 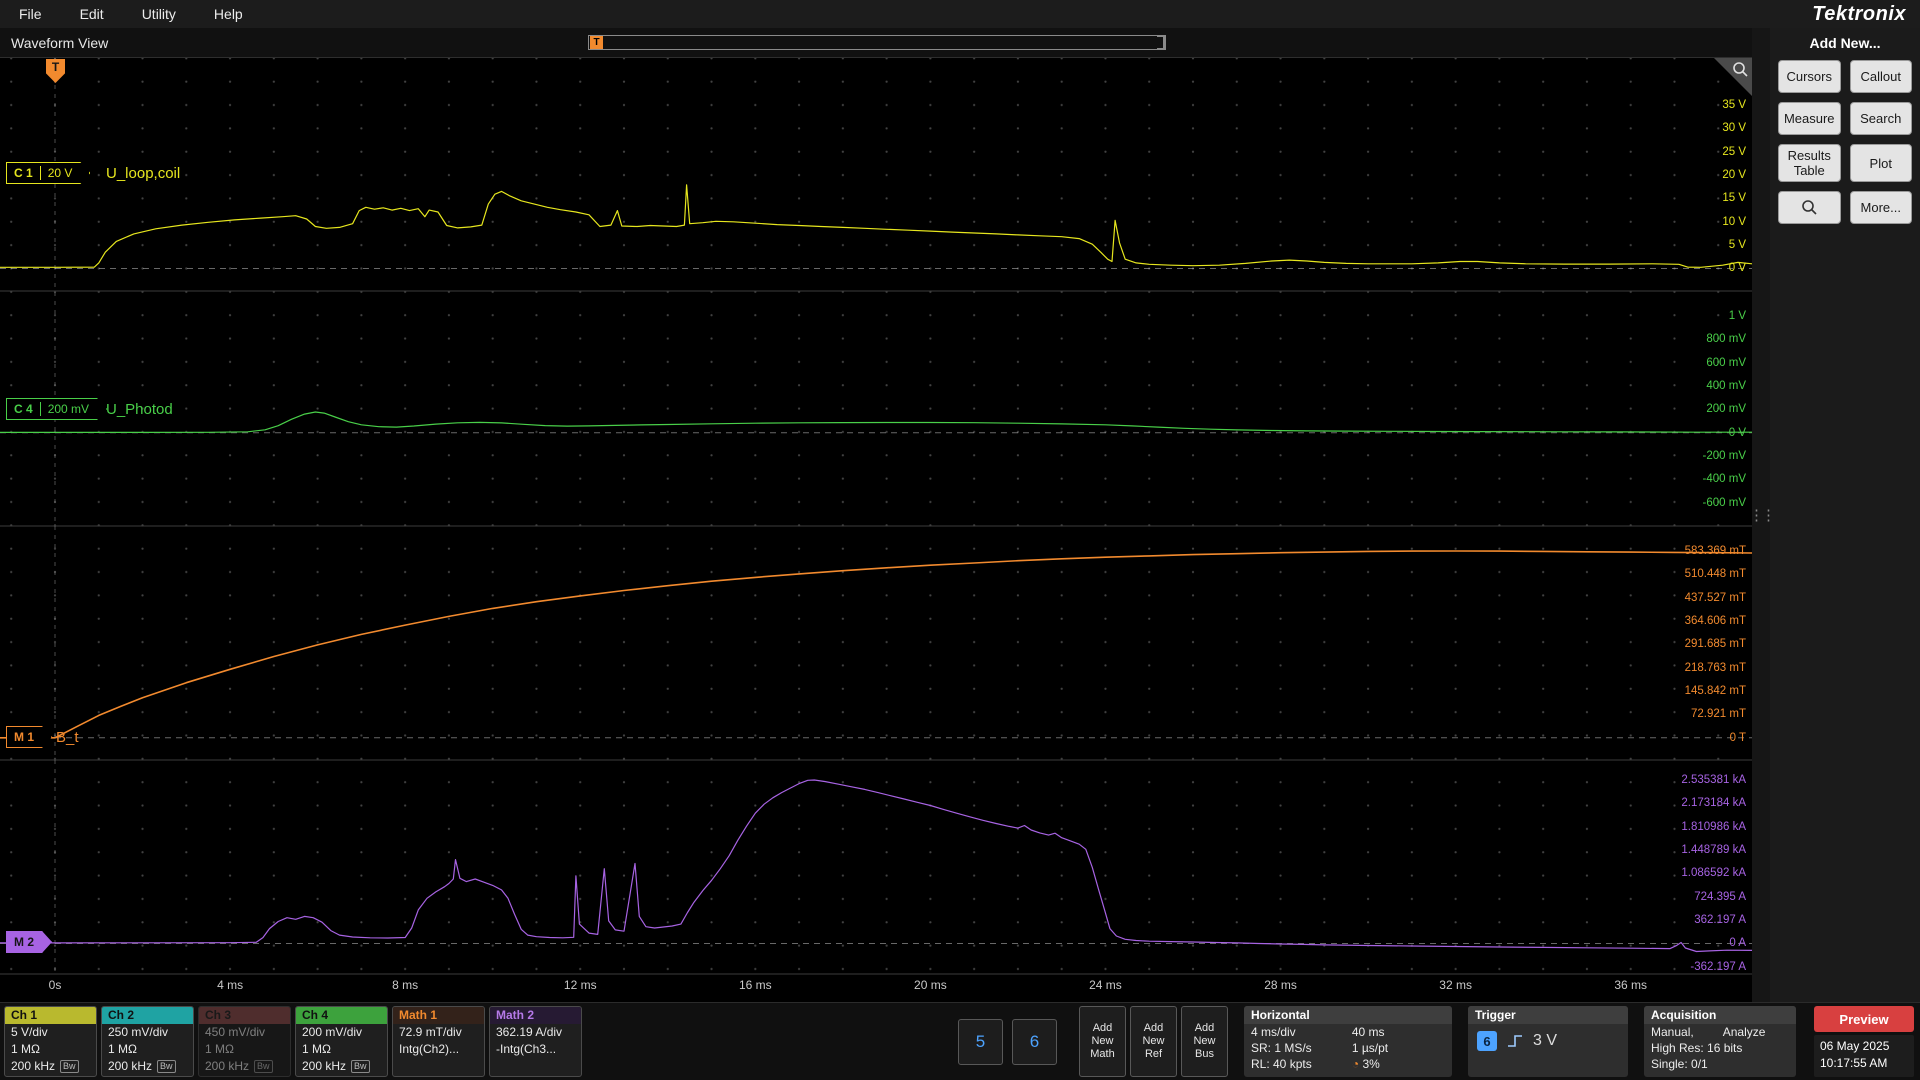 What do you see at coordinates (1809, 76) in the screenshot?
I see `cursors-button: Cursors` at bounding box center [1809, 76].